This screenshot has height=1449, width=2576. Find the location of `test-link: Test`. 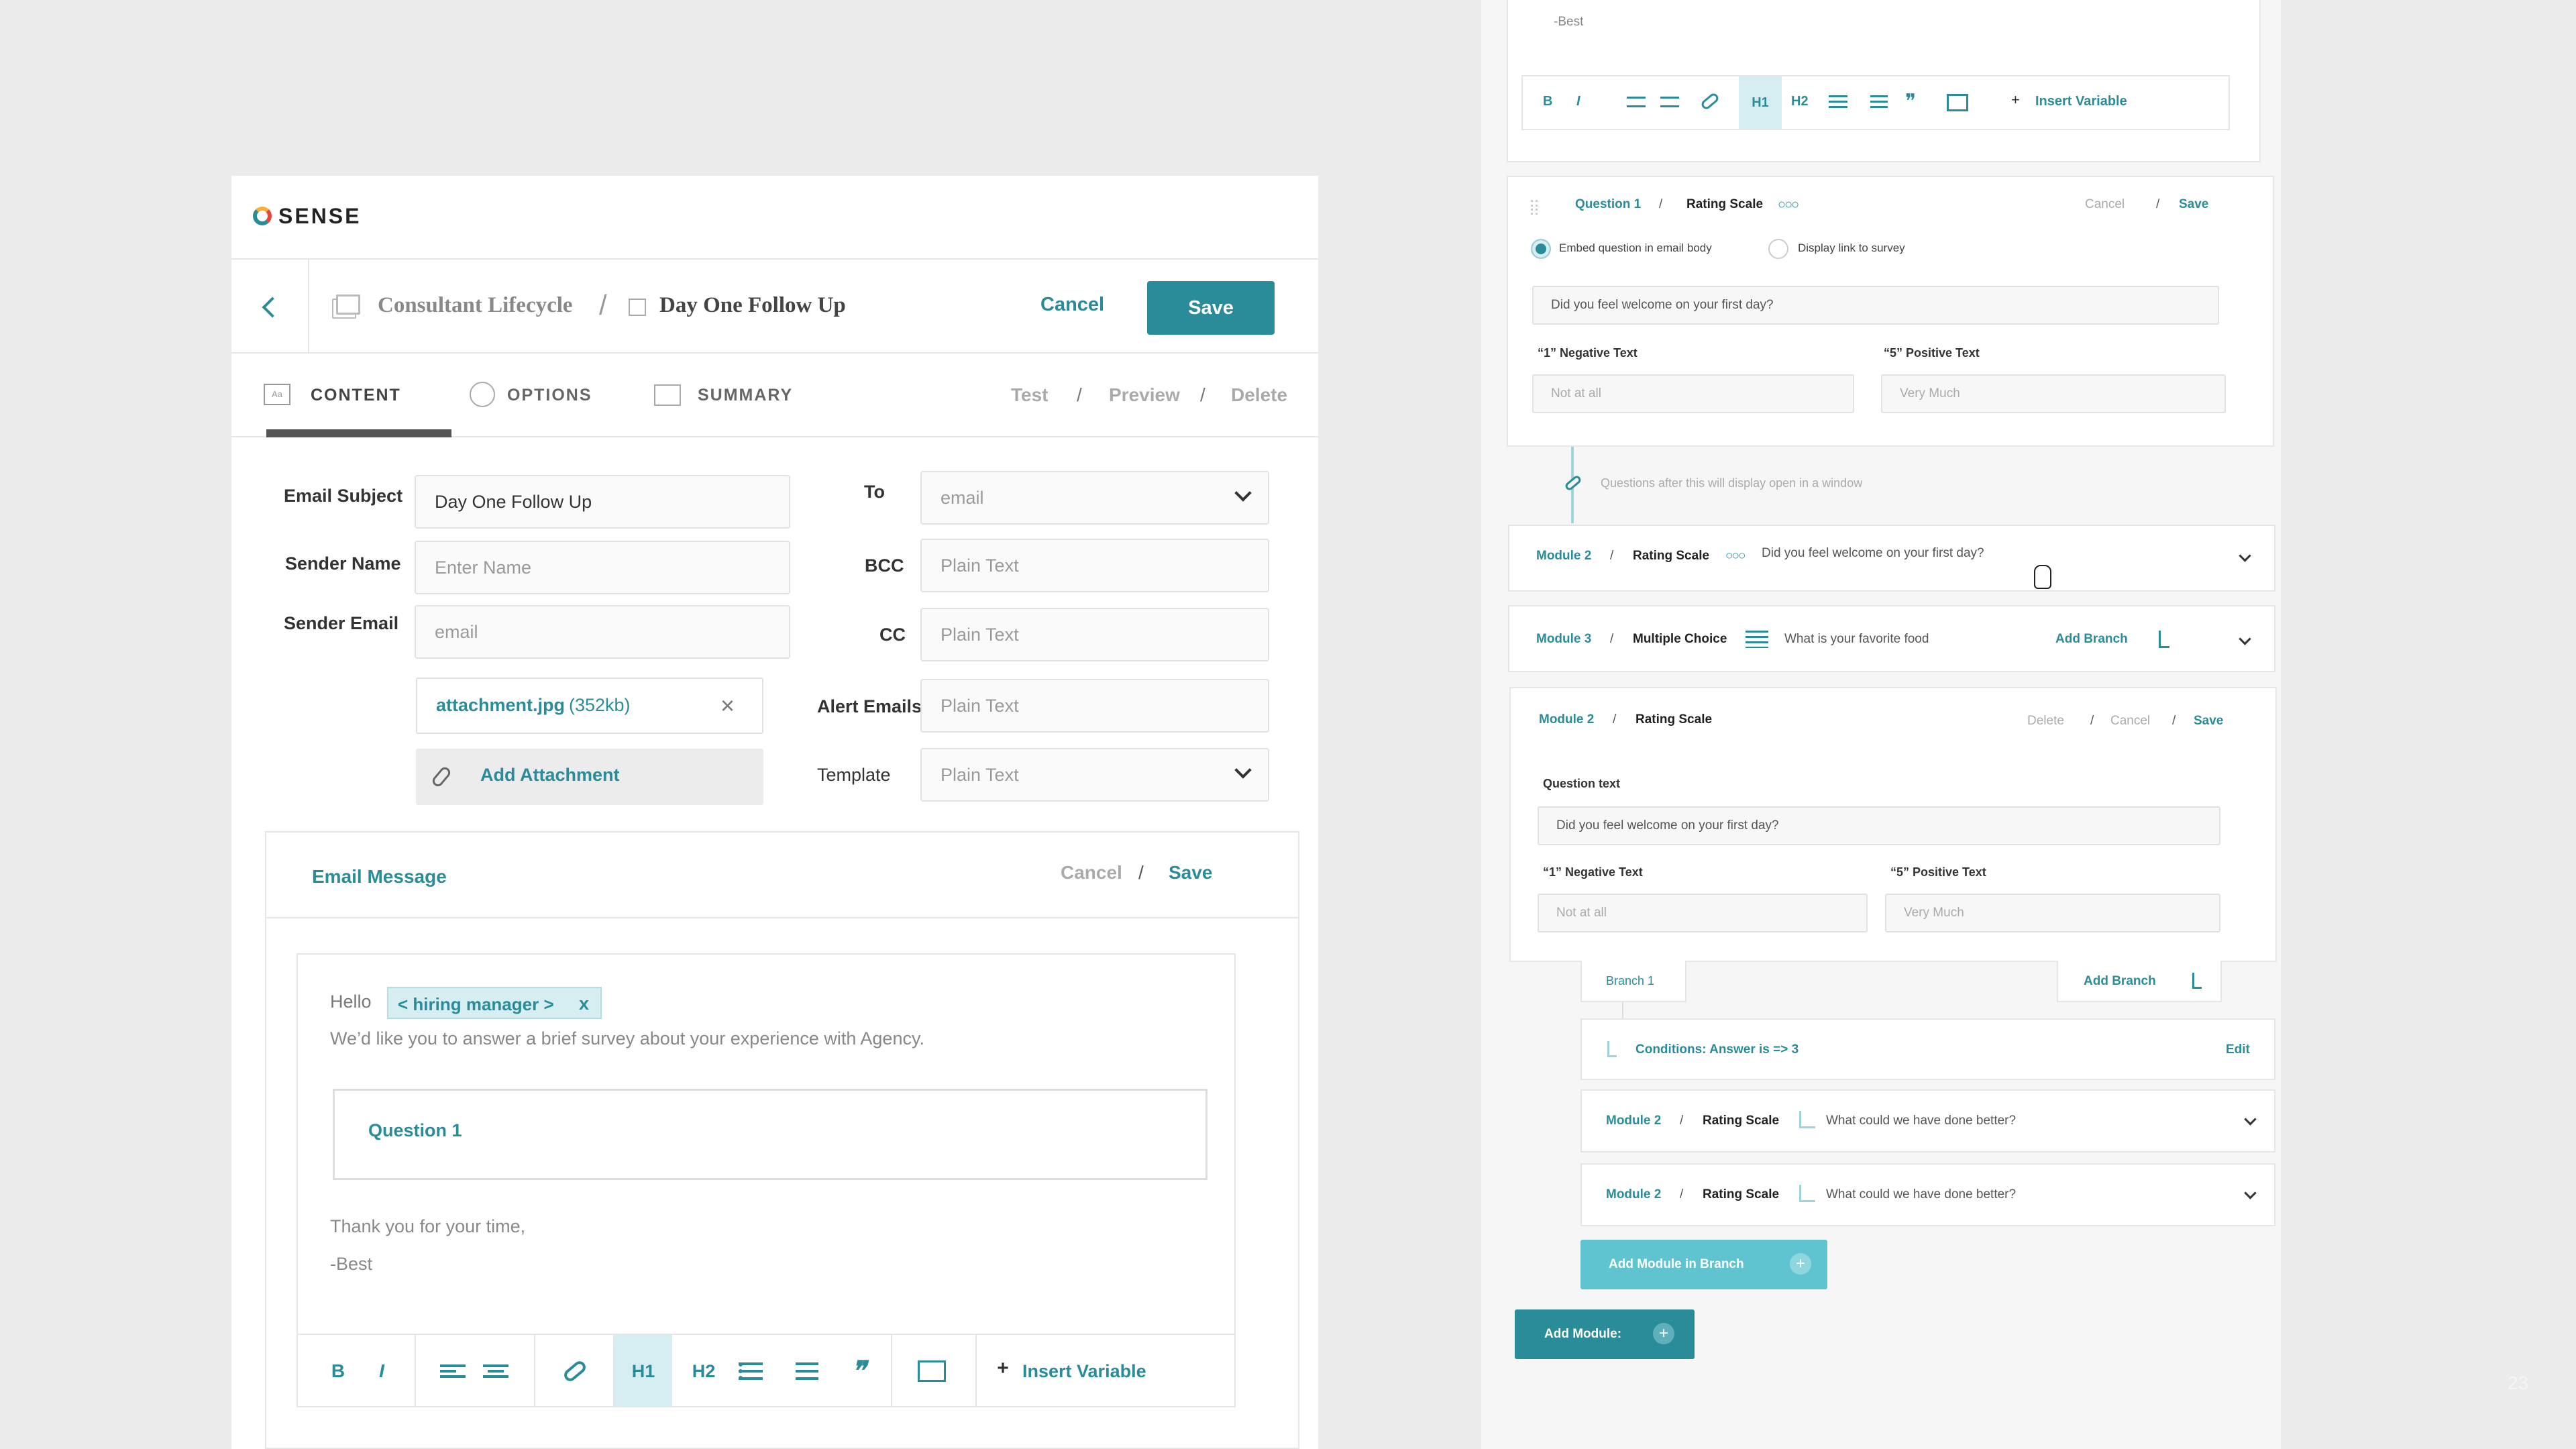

test-link: Test is located at coordinates (1030, 395).